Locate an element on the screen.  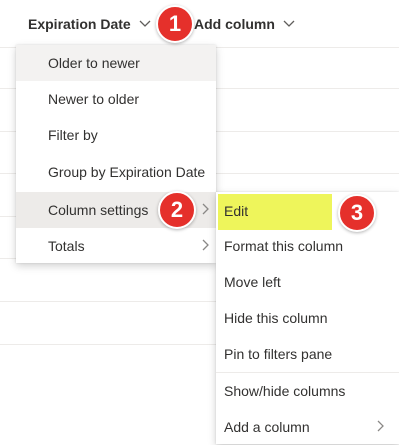
menu-item-pin-to-filters: Pin to filters pane is located at coordinates (307, 354).